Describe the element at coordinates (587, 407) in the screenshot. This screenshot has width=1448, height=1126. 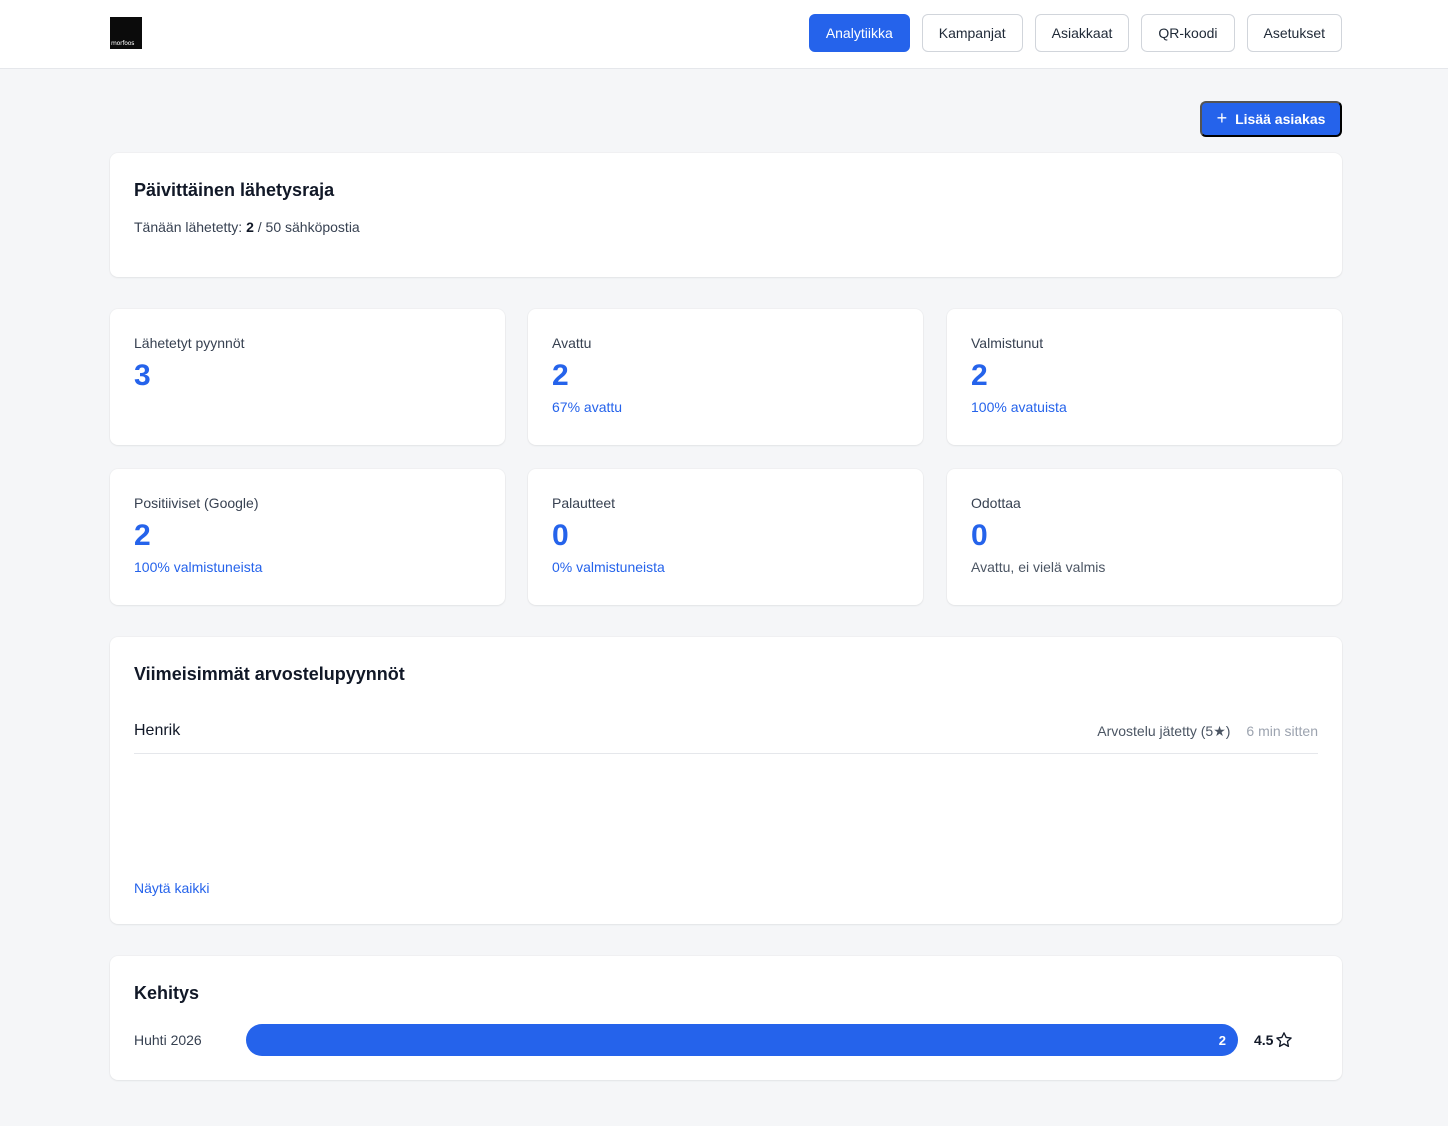
I see `stat-subtext: 67% avattu` at that location.